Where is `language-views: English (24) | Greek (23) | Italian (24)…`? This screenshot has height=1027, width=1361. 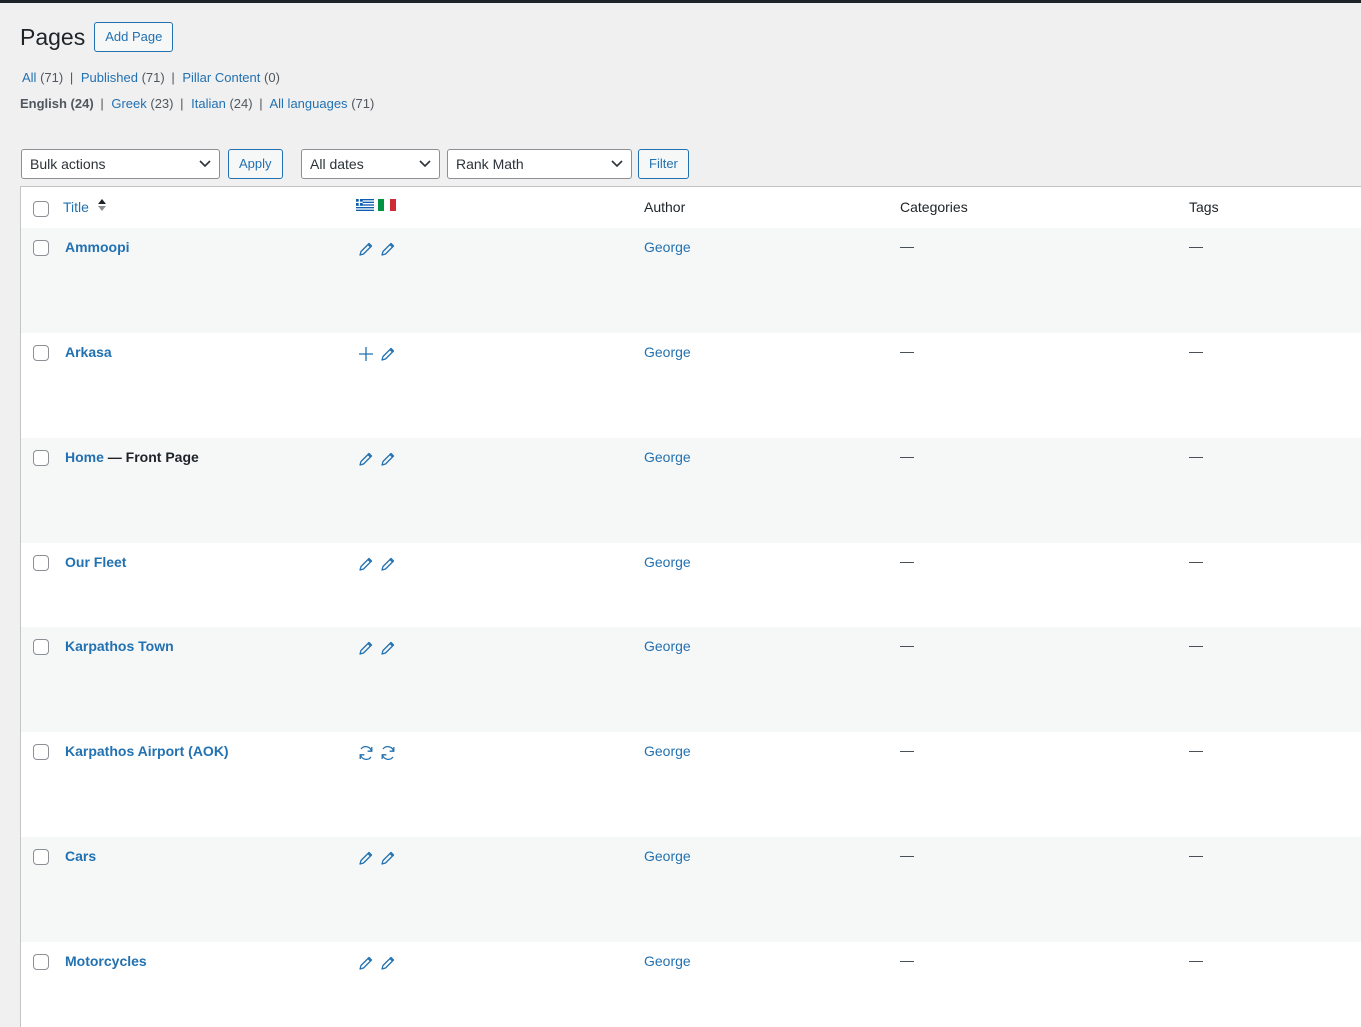 language-views: English (24) | Greek (23) | Italian (24)… is located at coordinates (197, 103).